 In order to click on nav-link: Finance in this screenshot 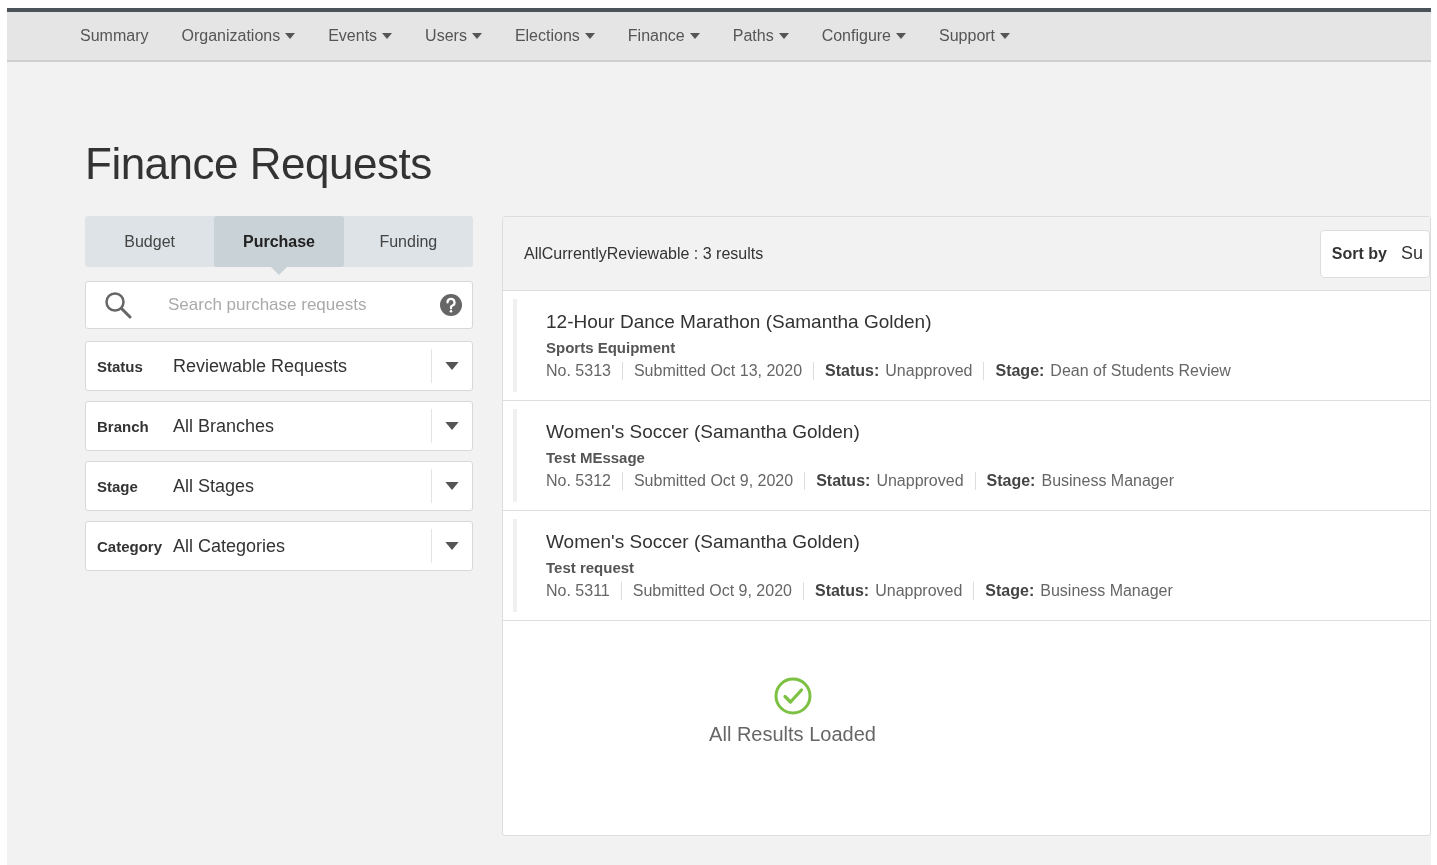, I will do `click(671, 36)`.